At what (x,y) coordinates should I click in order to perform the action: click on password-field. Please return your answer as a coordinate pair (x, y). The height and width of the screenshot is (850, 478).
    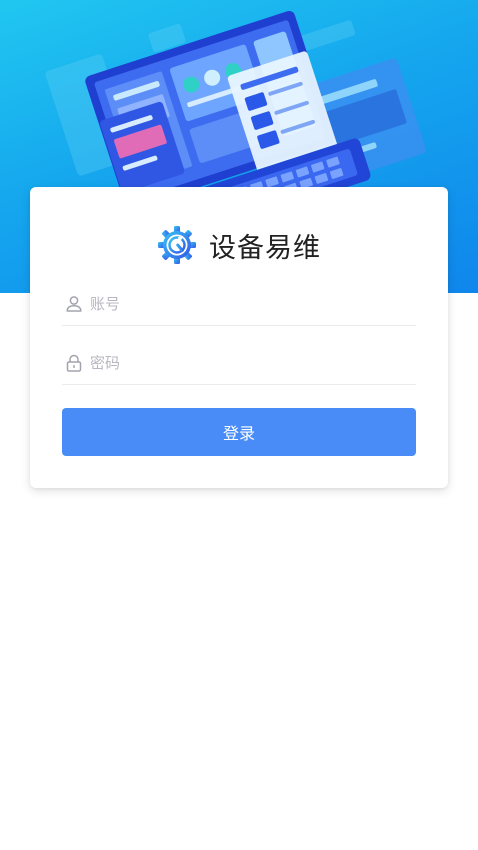
    Looking at the image, I should click on (239, 363).